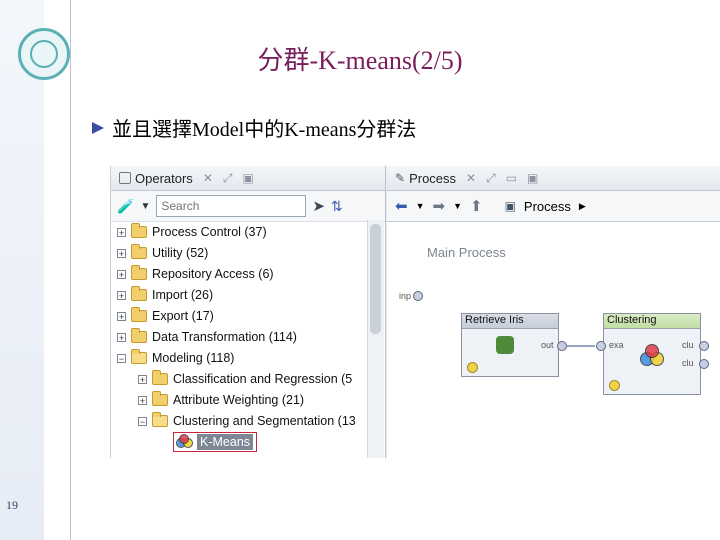  I want to click on operators-tab-icon, so click(125, 178).